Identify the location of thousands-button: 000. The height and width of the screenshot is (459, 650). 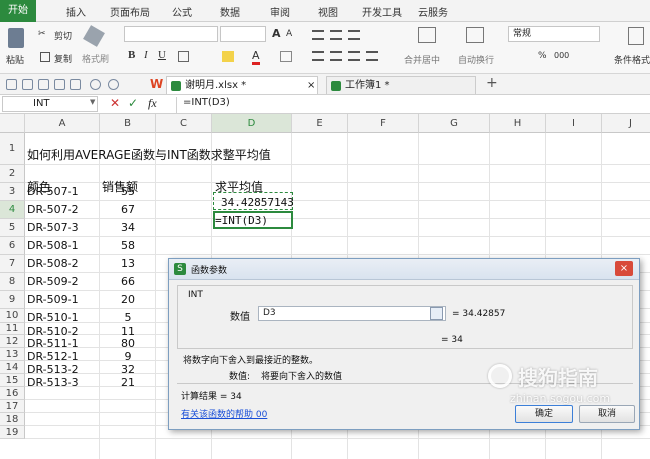
(561, 55).